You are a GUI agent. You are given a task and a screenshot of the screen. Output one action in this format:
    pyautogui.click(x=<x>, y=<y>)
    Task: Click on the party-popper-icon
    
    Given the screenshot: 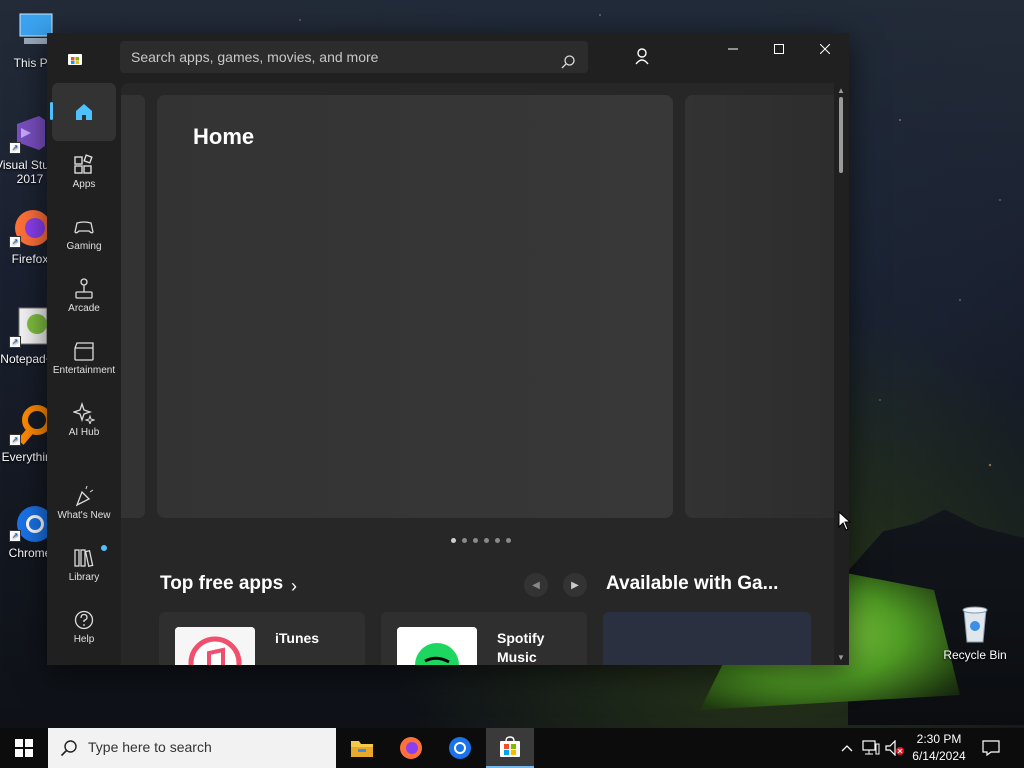 What is the action you would take?
    pyautogui.click(x=84, y=496)
    